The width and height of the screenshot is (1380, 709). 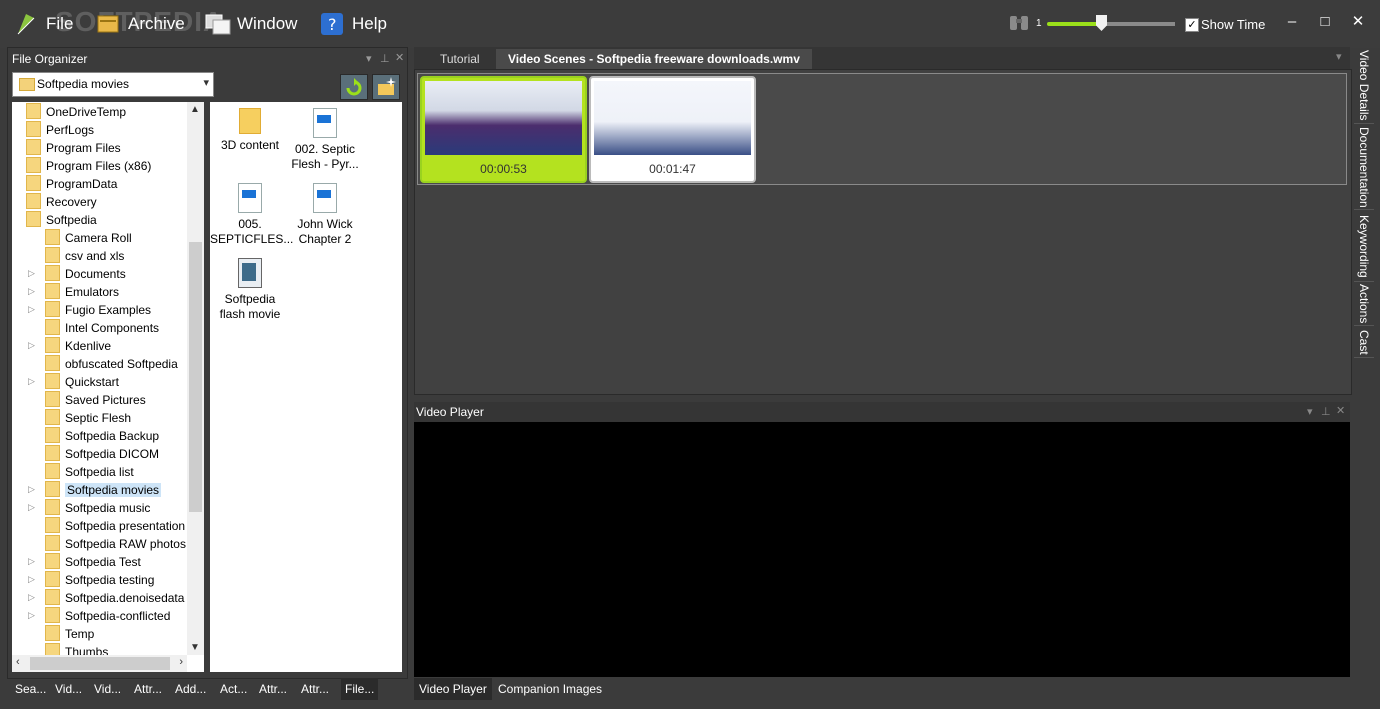 I want to click on tree-item: OneDriveTemp, so click(x=76, y=112).